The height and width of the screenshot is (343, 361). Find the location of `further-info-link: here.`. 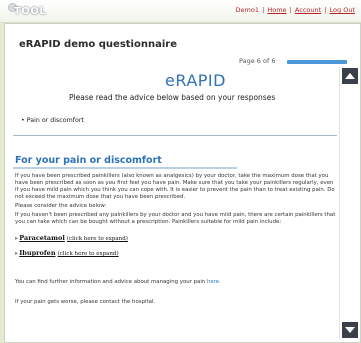

further-info-link: here. is located at coordinates (214, 282).